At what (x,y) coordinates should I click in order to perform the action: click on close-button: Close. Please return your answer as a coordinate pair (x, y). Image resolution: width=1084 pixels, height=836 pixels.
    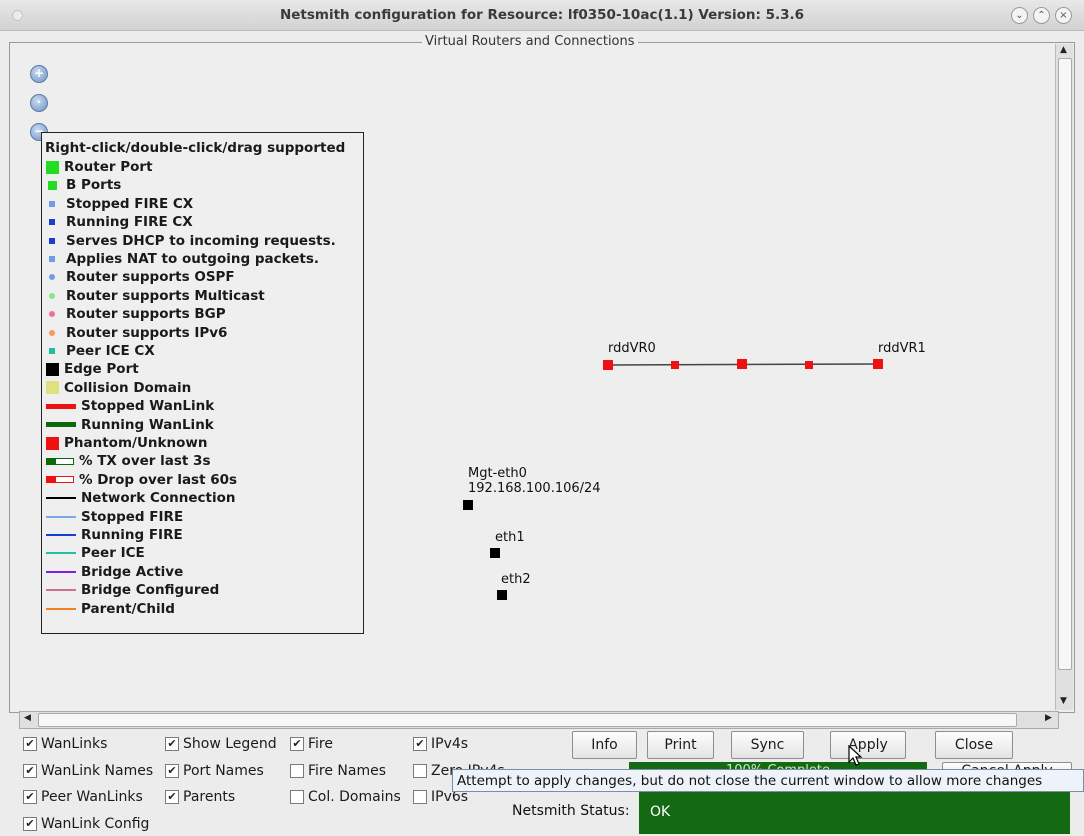
    Looking at the image, I should click on (974, 745).